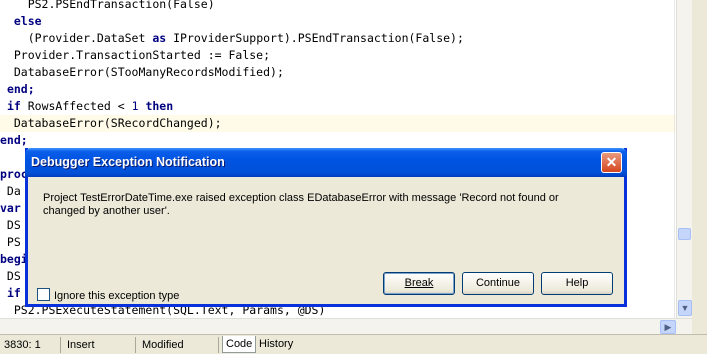 The image size is (707, 354). Describe the element at coordinates (81, 345) in the screenshot. I see `edit-mode: Insert` at that location.